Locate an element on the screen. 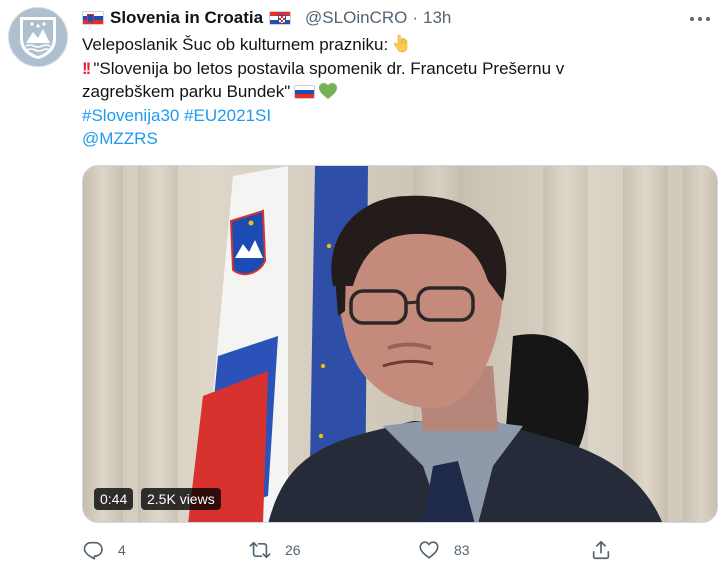 Image resolution: width=728 pixels, height=572 pixels. coat-of-arms-icon is located at coordinates (38, 38).